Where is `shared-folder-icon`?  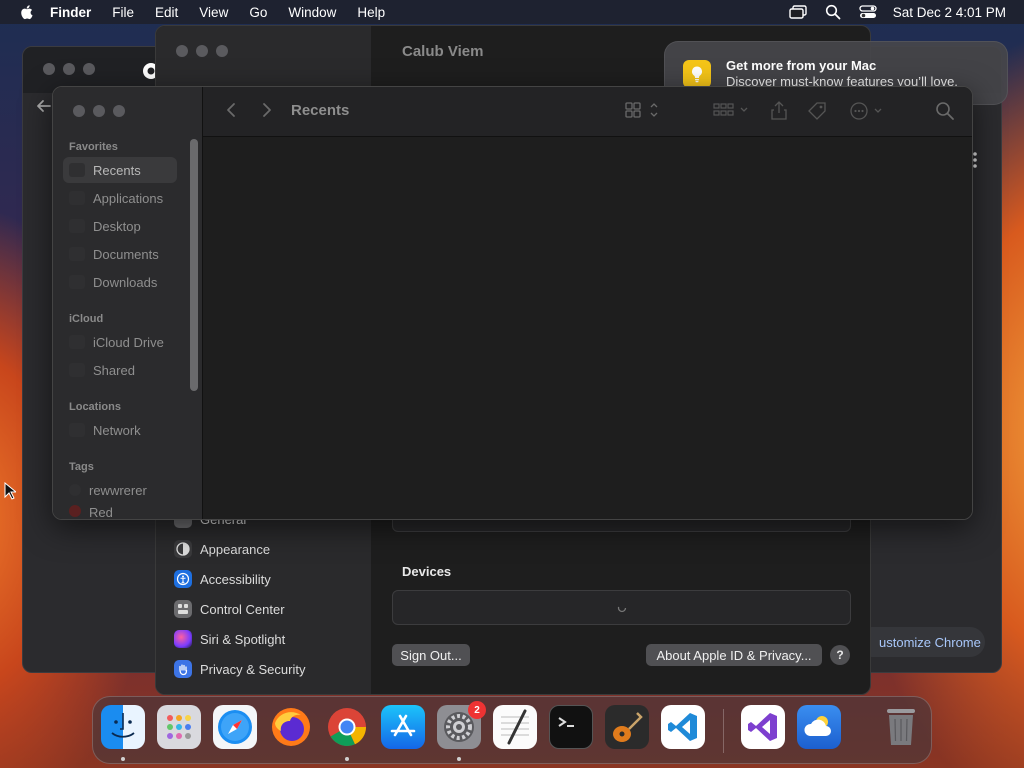
shared-folder-icon is located at coordinates (77, 370).